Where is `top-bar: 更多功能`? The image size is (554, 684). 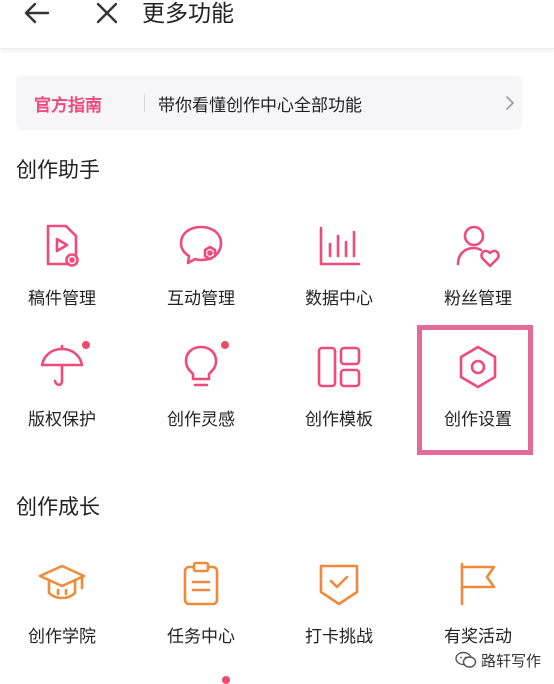 top-bar: 更多功能 is located at coordinates (277, 24).